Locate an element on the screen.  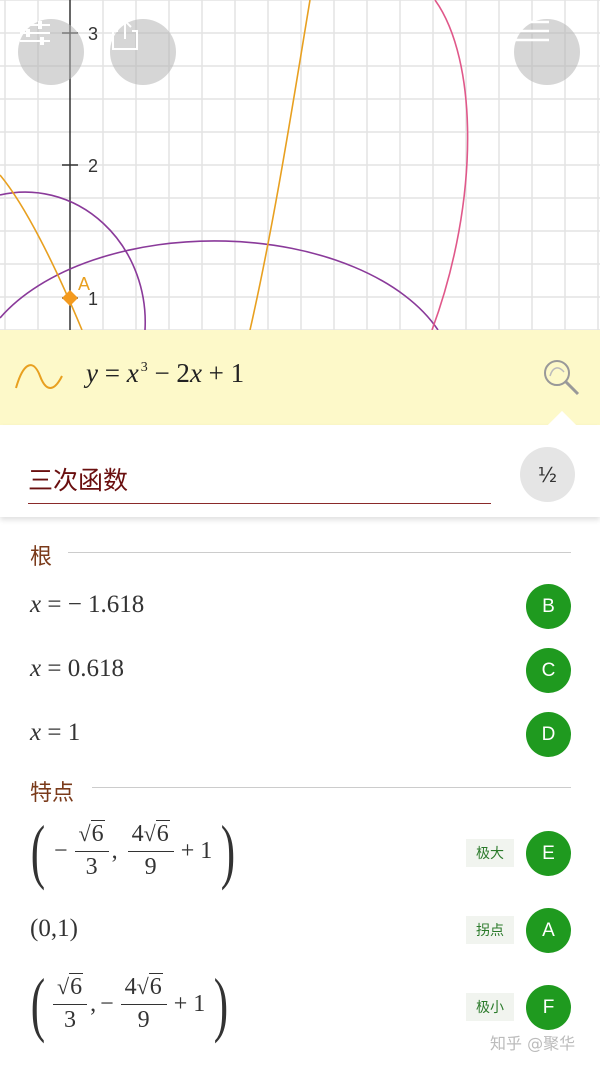
sliders-icon is located at coordinates (35, 33).